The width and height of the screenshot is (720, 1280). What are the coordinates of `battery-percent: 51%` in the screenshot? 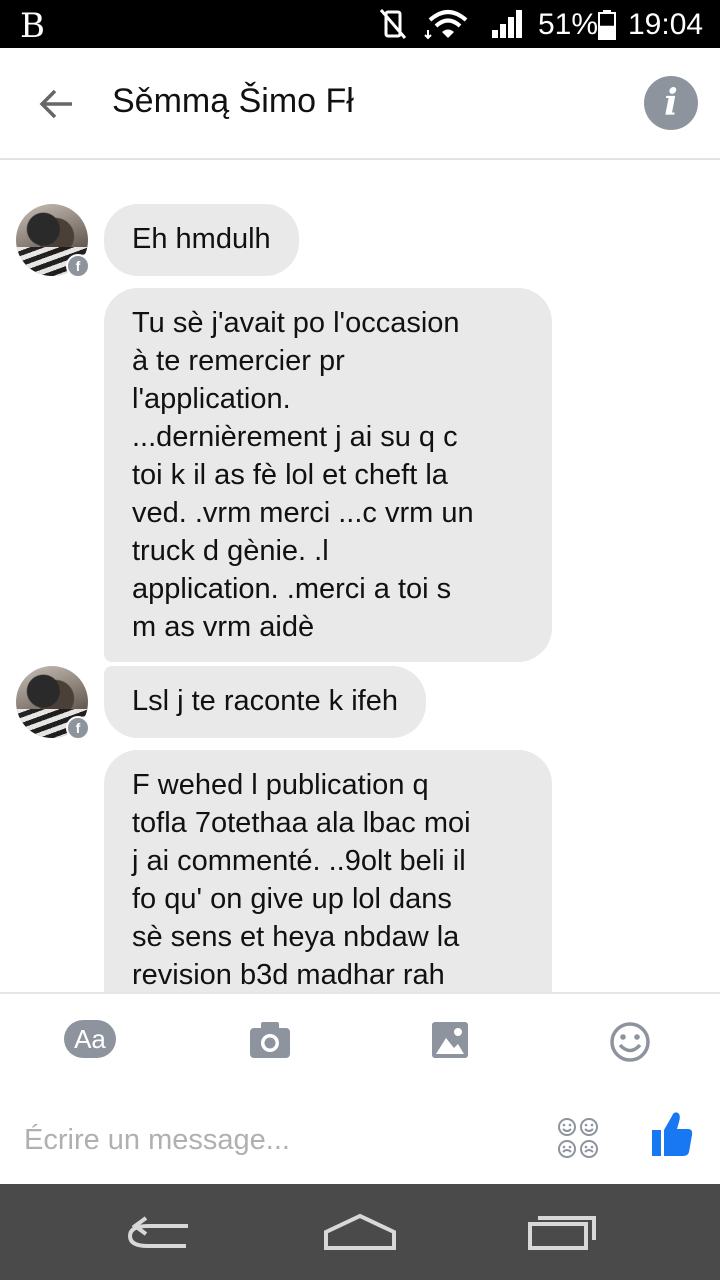 It's located at (568, 24).